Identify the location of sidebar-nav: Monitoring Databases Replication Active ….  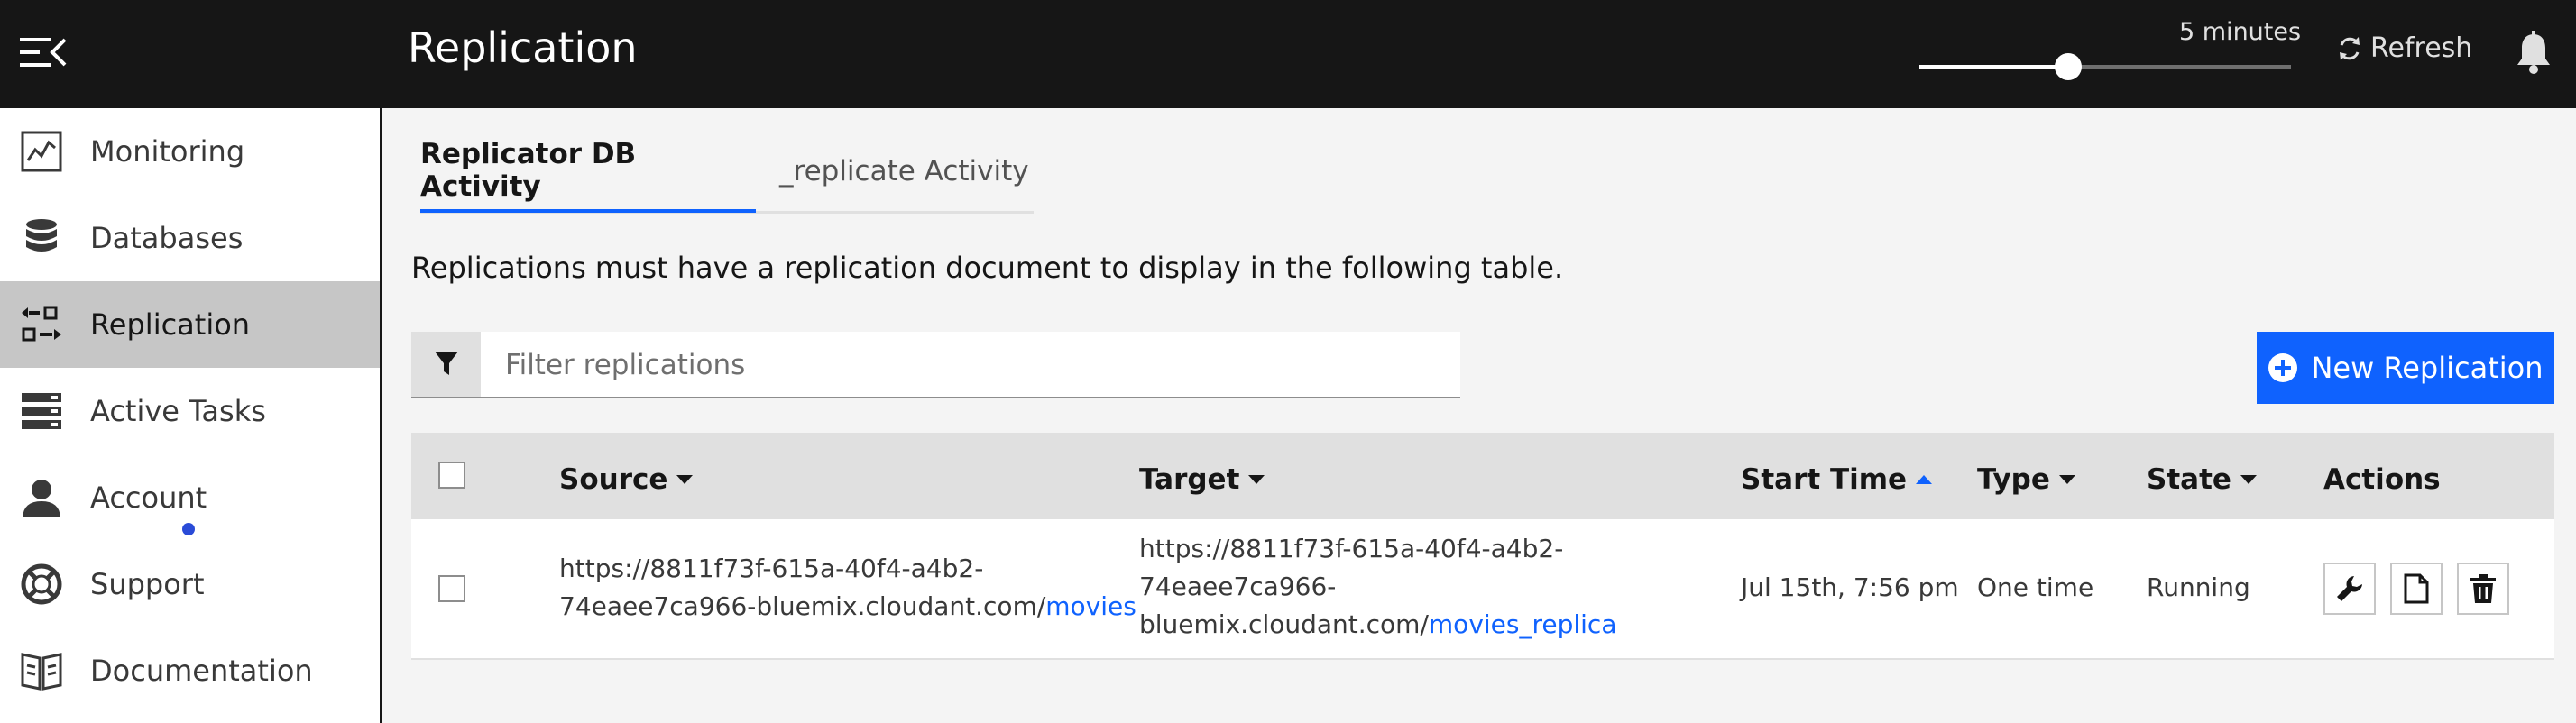
(191, 415).